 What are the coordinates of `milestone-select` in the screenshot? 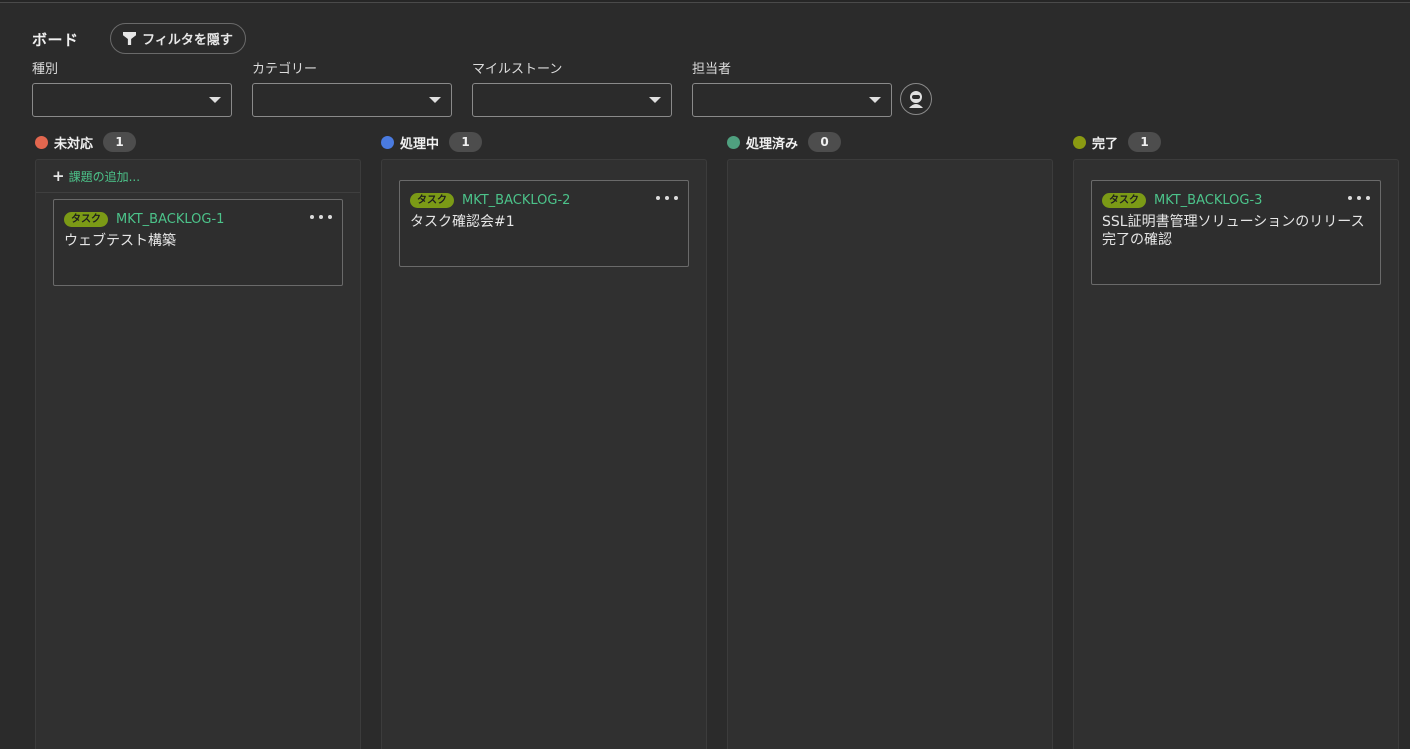 It's located at (572, 100).